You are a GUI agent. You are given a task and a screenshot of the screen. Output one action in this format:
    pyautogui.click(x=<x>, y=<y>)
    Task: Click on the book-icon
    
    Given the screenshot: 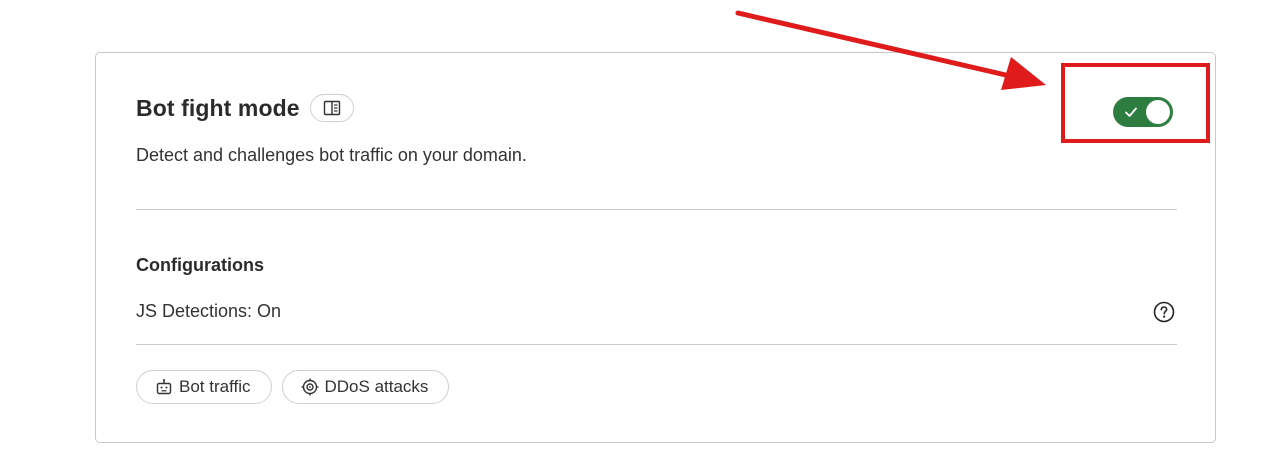 What is the action you would take?
    pyautogui.click(x=331, y=108)
    